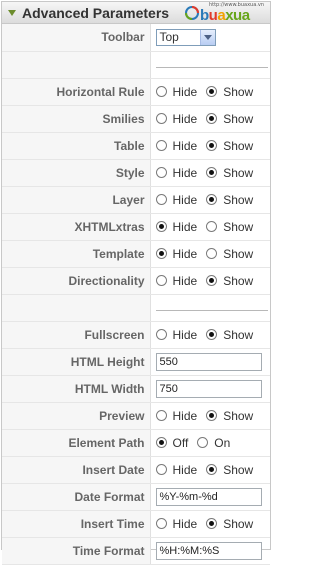  What do you see at coordinates (203, 442) in the screenshot?
I see `radio-on` at bounding box center [203, 442].